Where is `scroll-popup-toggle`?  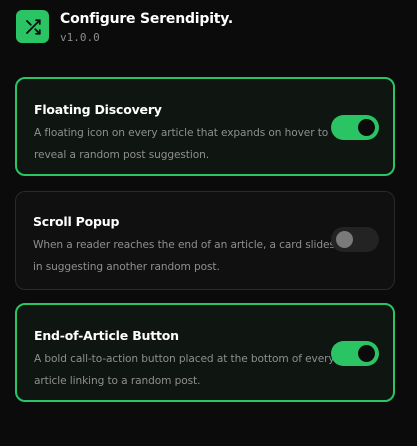 scroll-popup-toggle is located at coordinates (355, 239).